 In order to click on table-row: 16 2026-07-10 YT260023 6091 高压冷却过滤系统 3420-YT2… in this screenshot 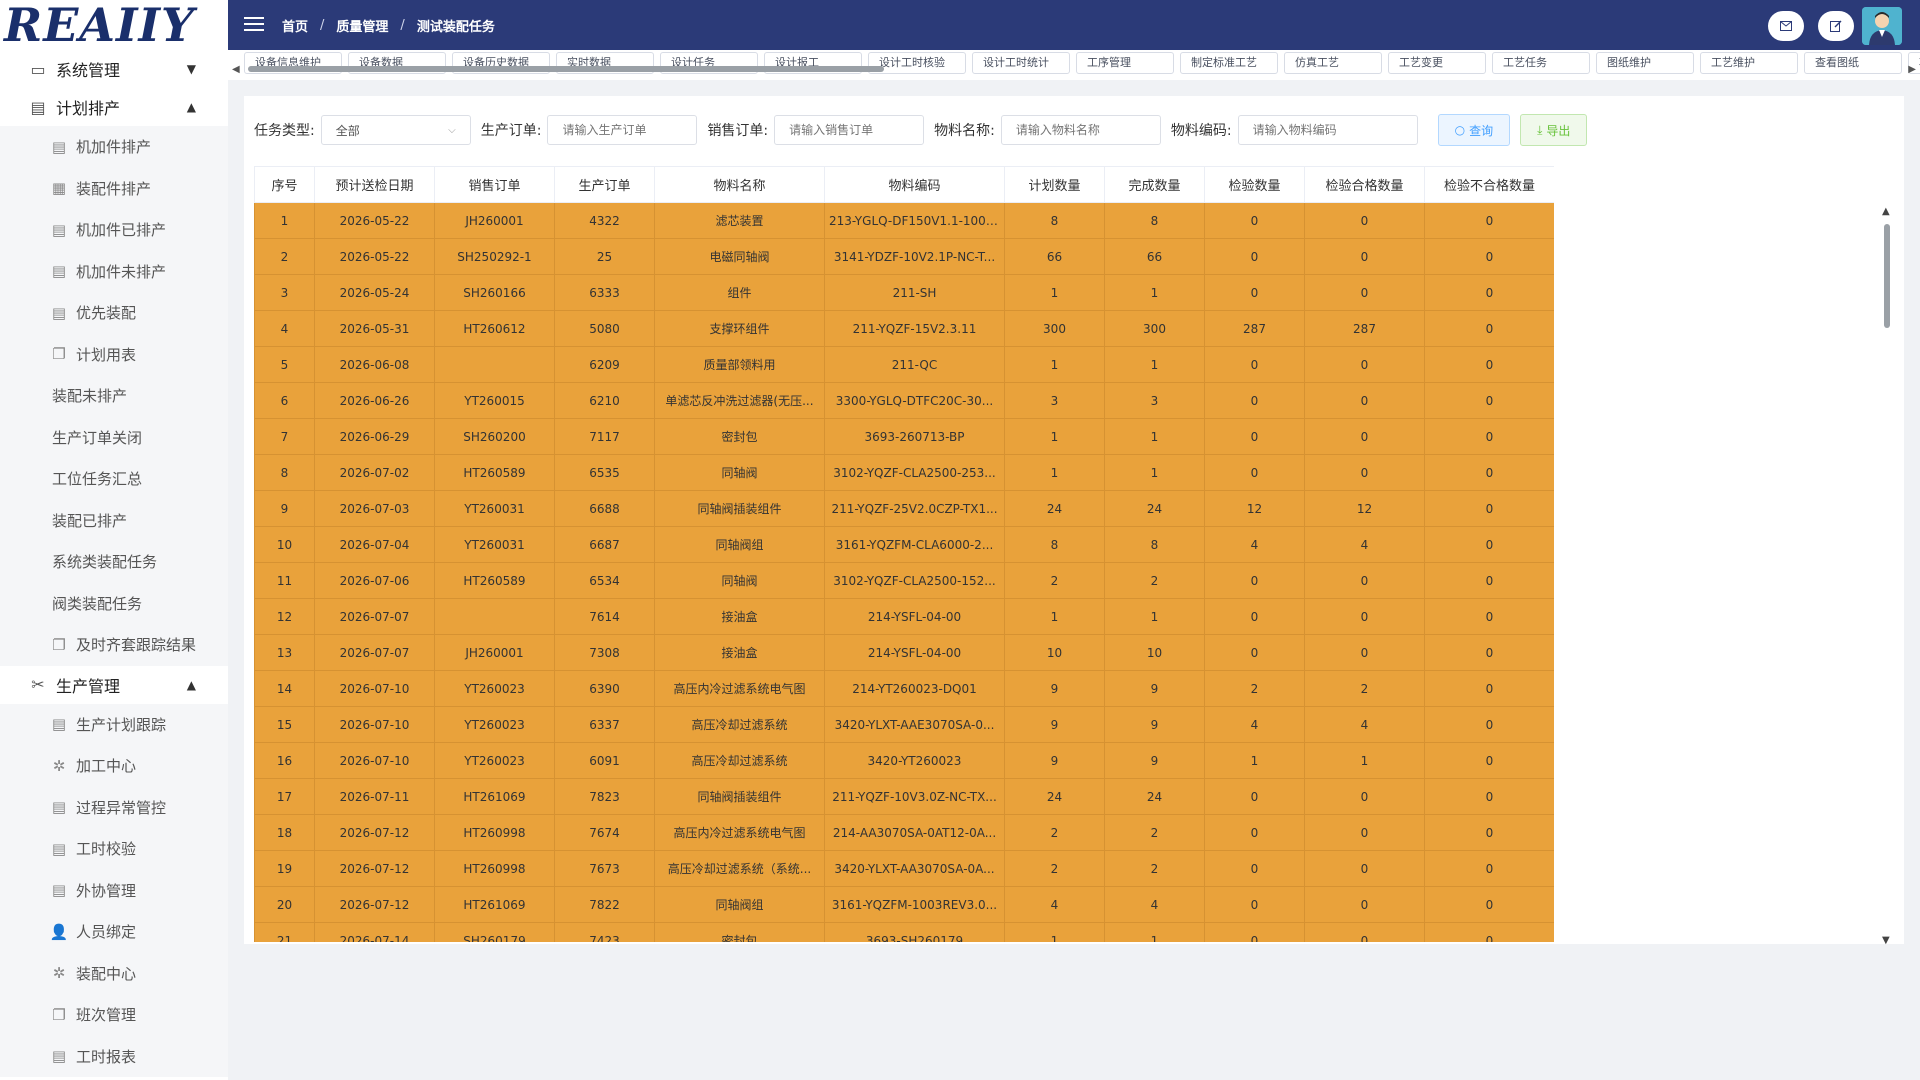, I will do `click(904, 760)`.